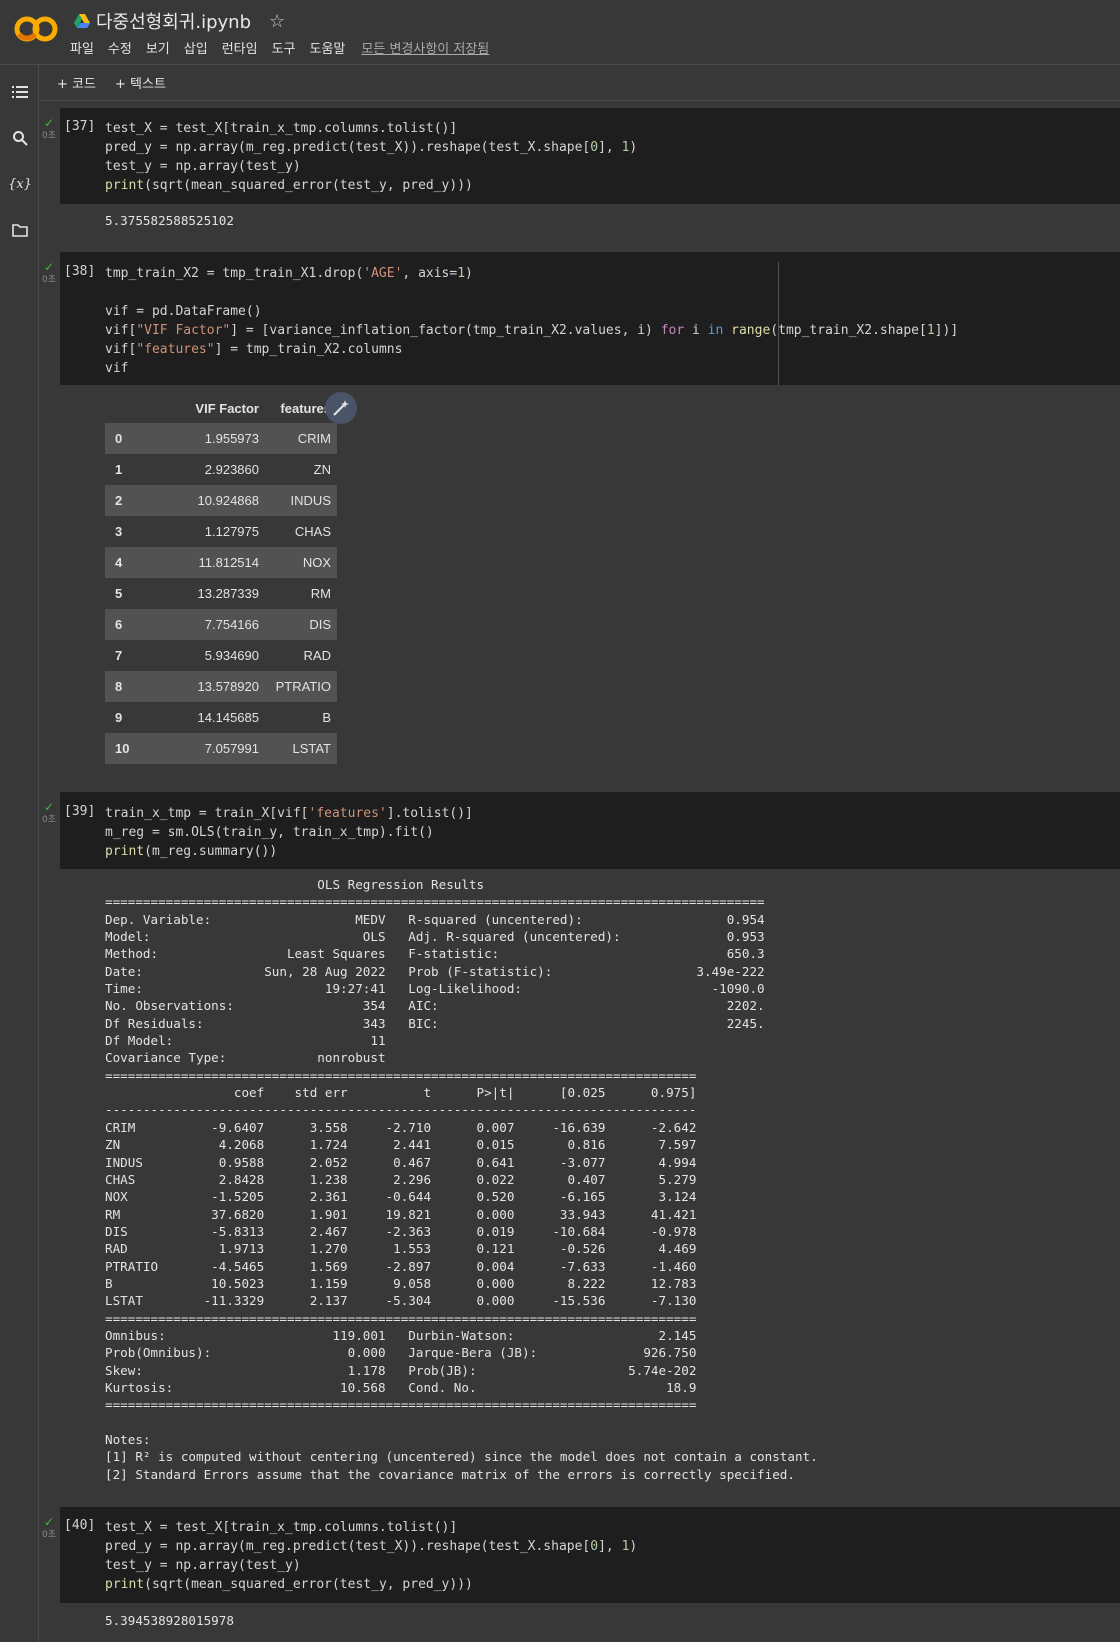 The image size is (1120, 1642). What do you see at coordinates (19, 853) in the screenshot?
I see `left-sidebar: {x}` at bounding box center [19, 853].